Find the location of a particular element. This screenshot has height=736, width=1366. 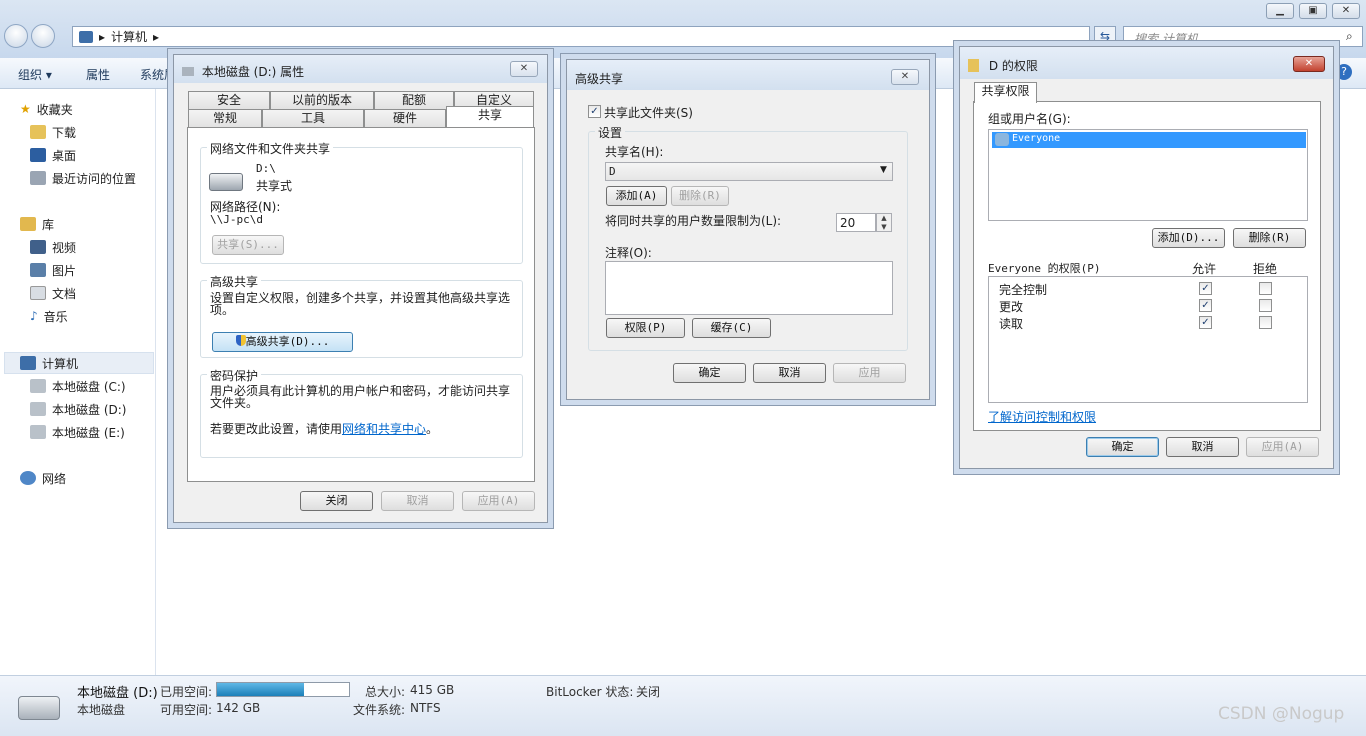

tab-quota: 配额 is located at coordinates (414, 100).